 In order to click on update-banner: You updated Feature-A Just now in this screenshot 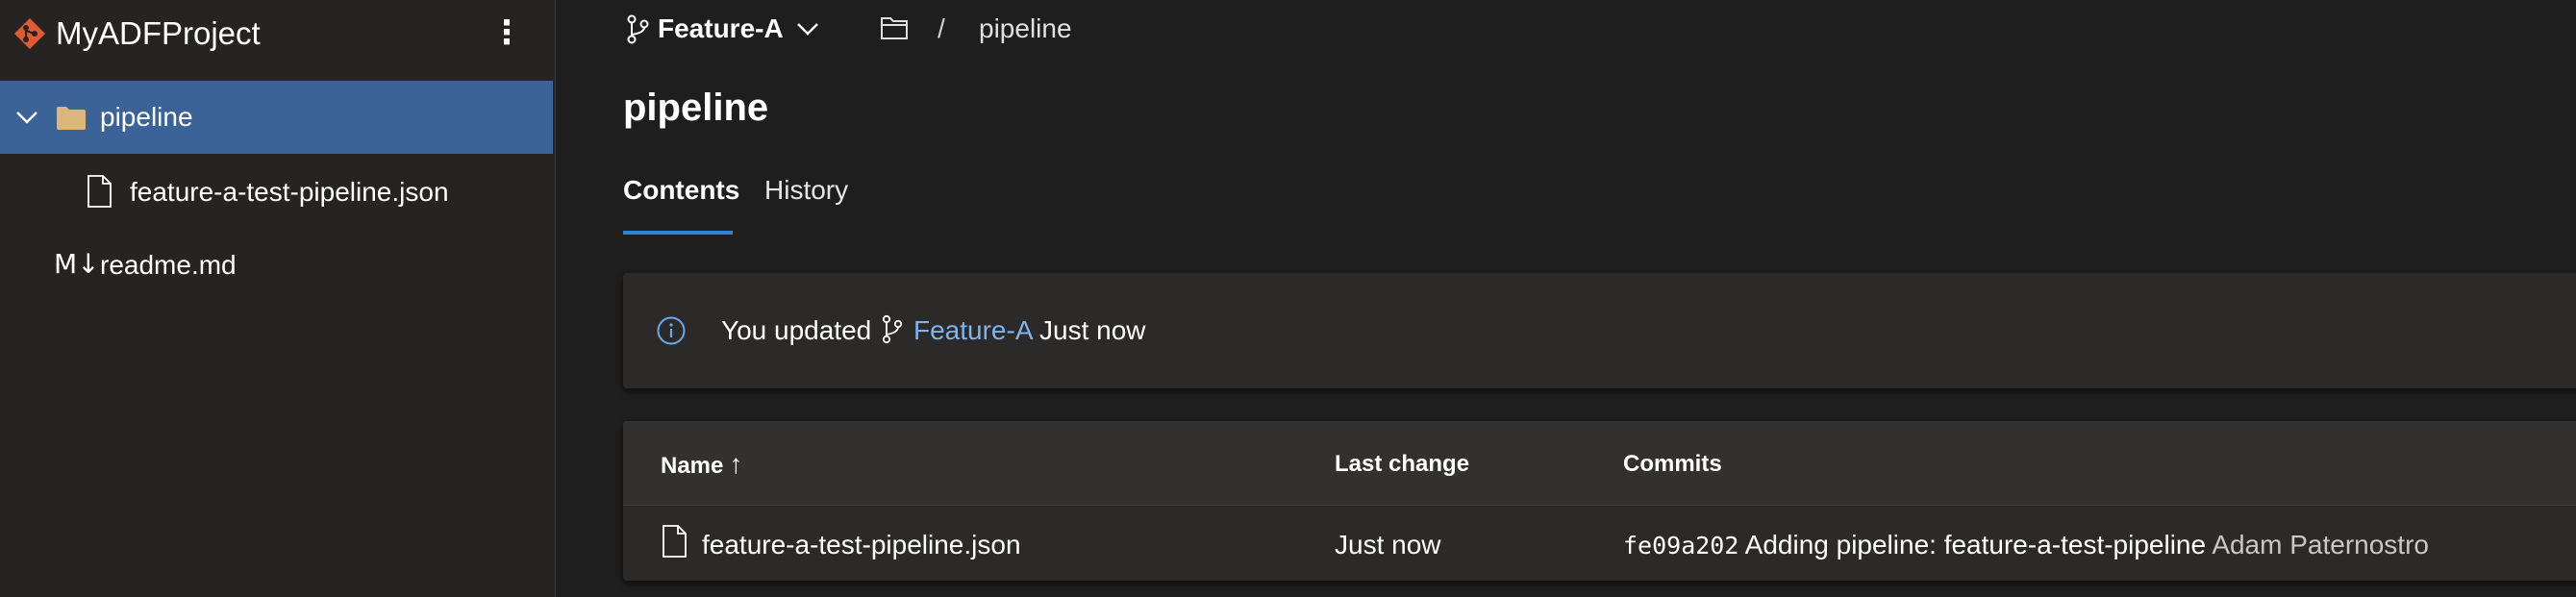, I will do `click(1599, 330)`.